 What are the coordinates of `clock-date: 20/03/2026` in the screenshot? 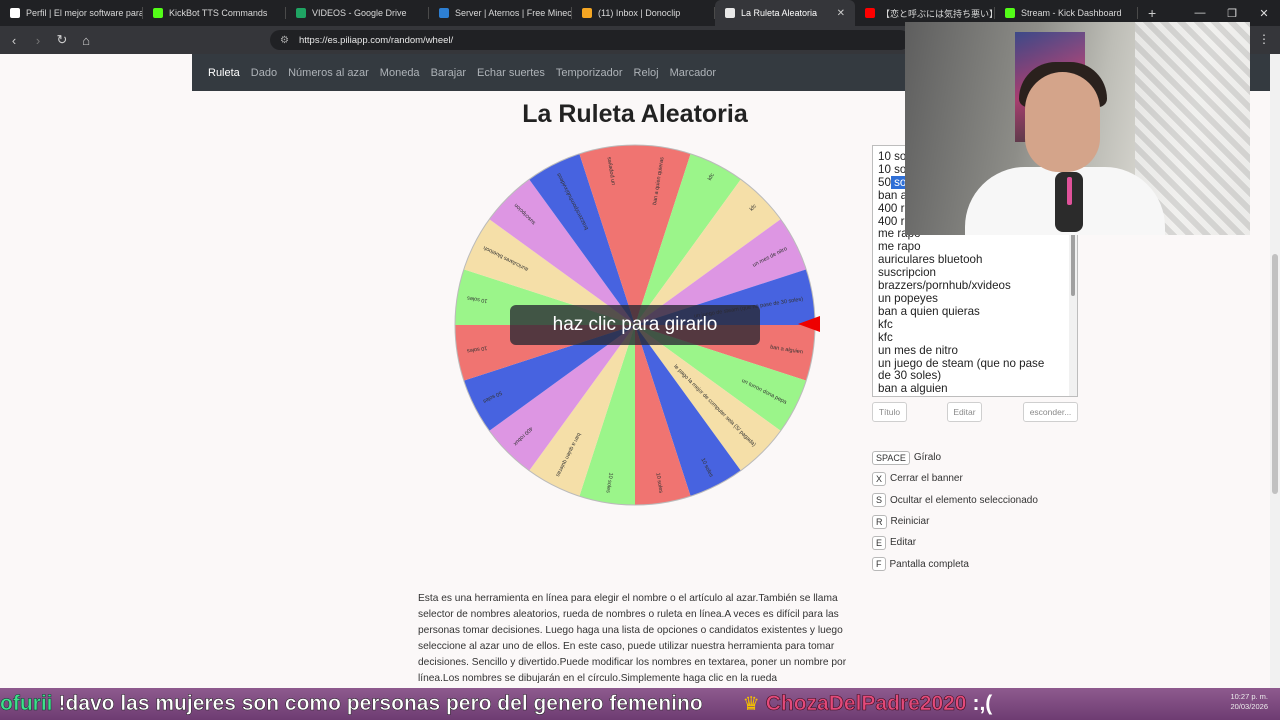 It's located at (1249, 706).